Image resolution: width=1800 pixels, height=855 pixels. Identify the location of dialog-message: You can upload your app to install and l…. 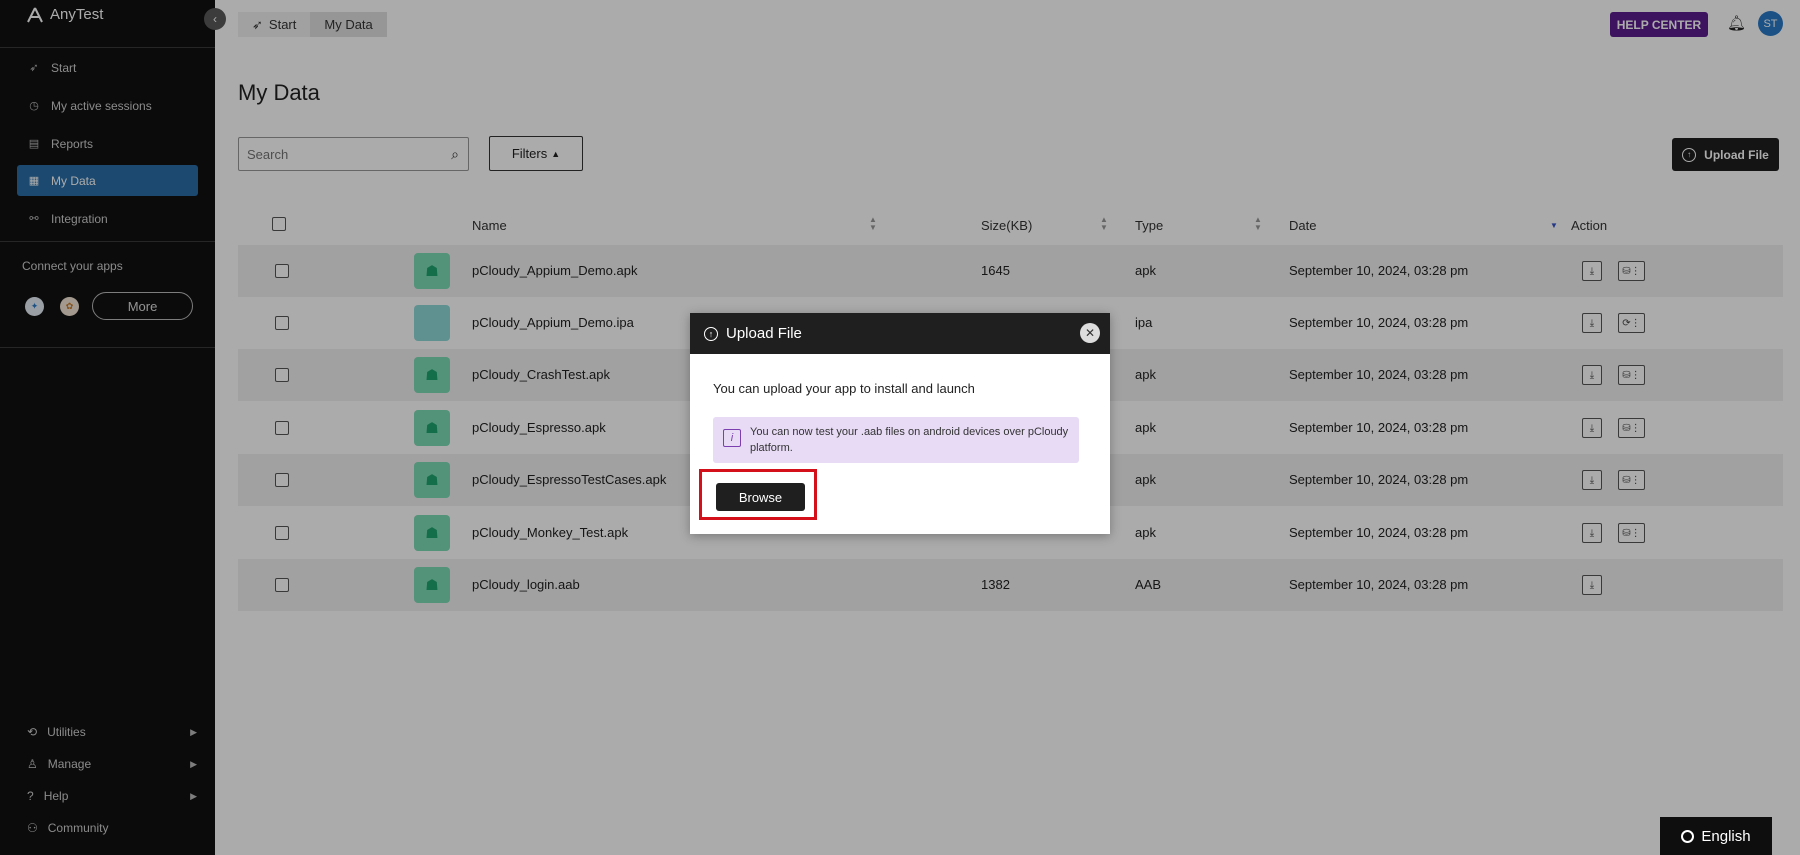
(844, 388).